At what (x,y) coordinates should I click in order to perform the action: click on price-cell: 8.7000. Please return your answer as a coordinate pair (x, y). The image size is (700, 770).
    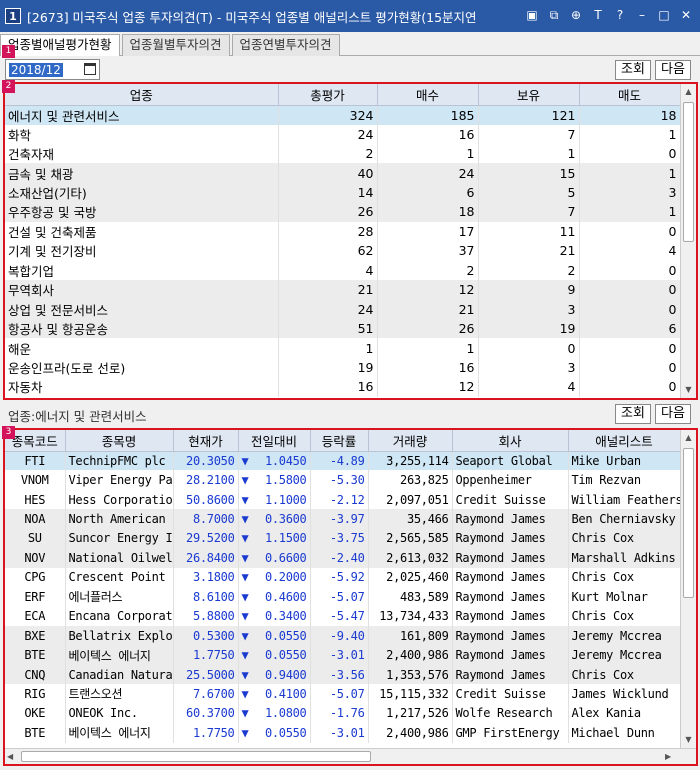
    Looking at the image, I should click on (206, 519).